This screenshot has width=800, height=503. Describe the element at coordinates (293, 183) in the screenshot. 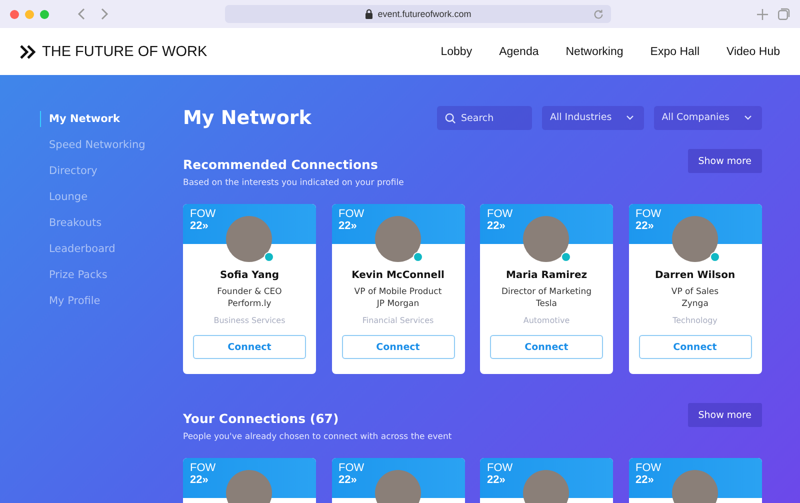

I see `section-subtitle: Based on the interests you indicated on your profile` at that location.